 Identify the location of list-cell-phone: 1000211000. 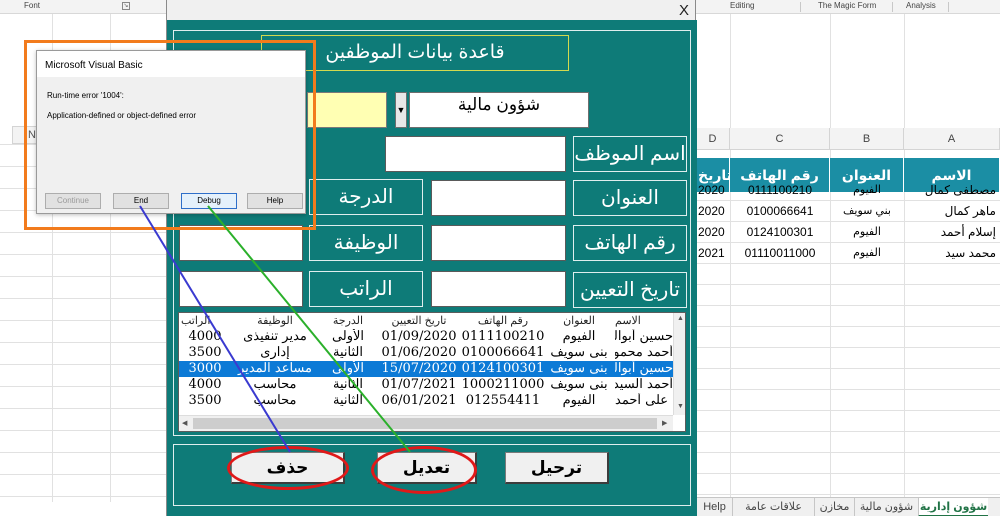
(503, 384).